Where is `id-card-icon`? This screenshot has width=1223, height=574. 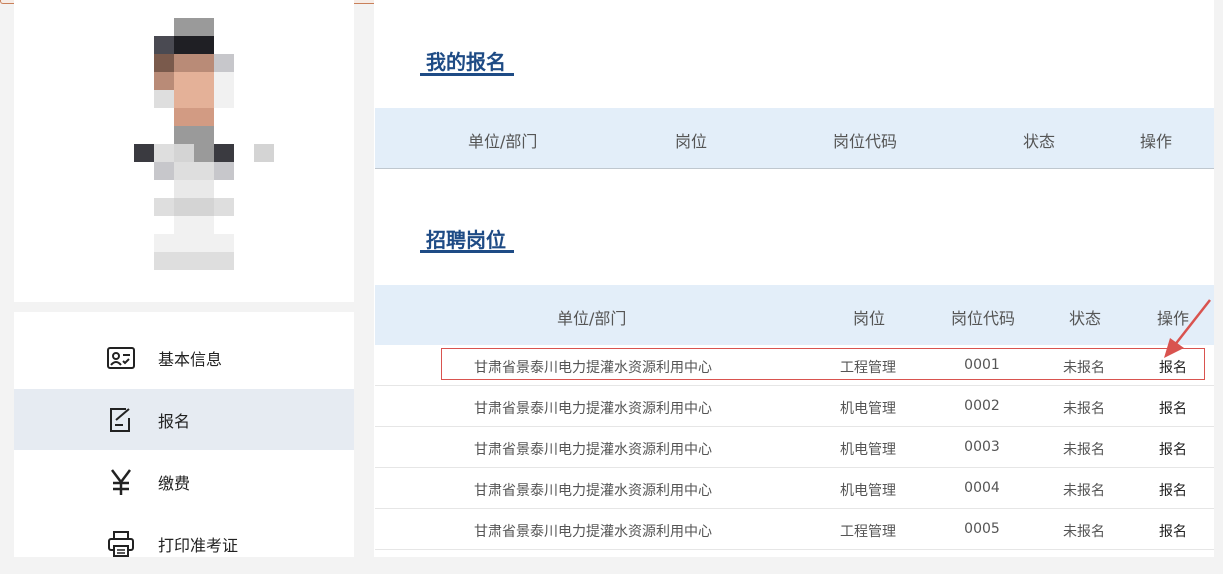 id-card-icon is located at coordinates (121, 358).